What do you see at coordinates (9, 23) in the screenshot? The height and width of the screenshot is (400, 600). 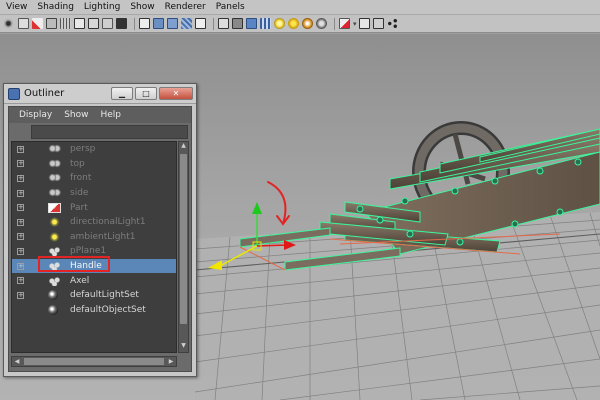 I see `camera-select-icon` at bounding box center [9, 23].